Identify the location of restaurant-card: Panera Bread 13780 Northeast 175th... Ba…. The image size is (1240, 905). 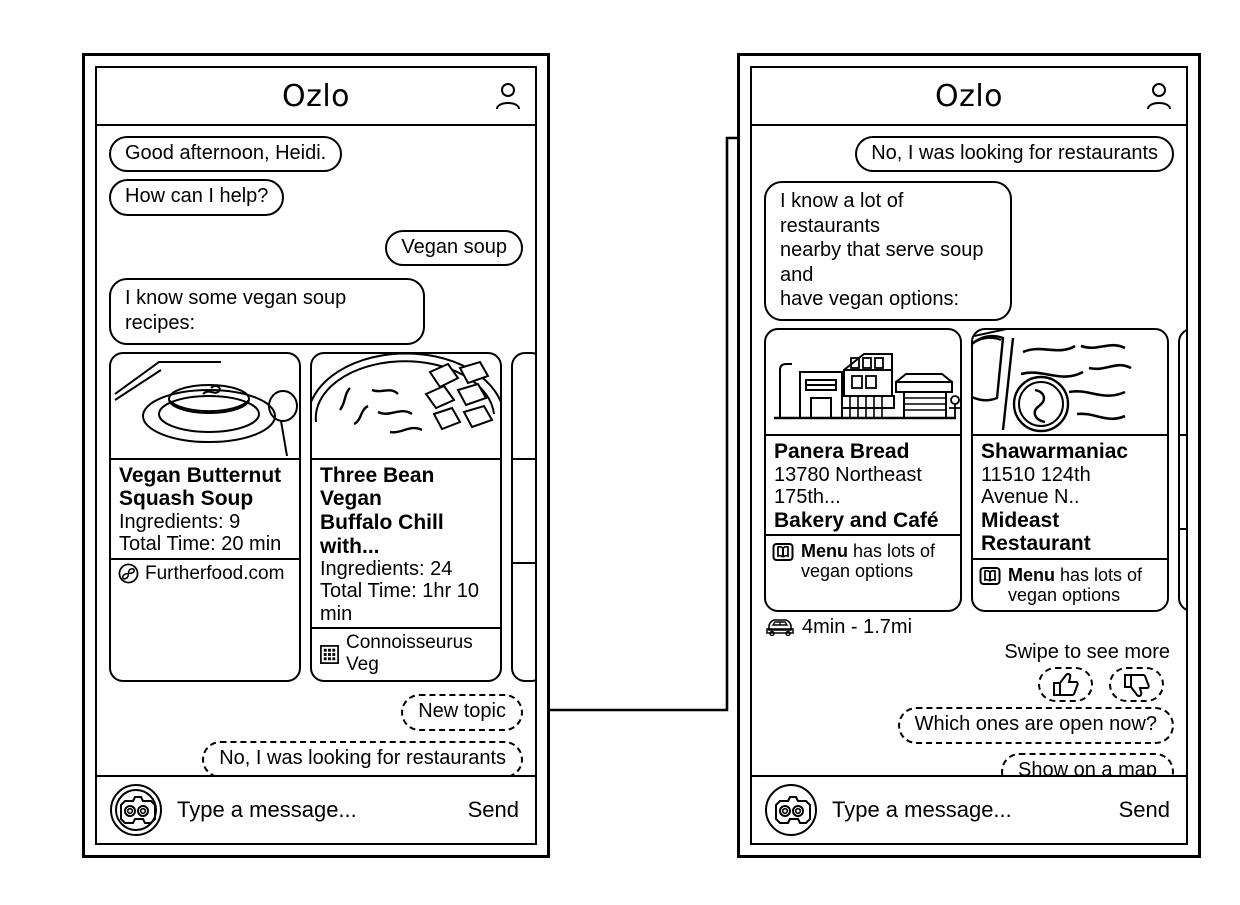
(863, 470).